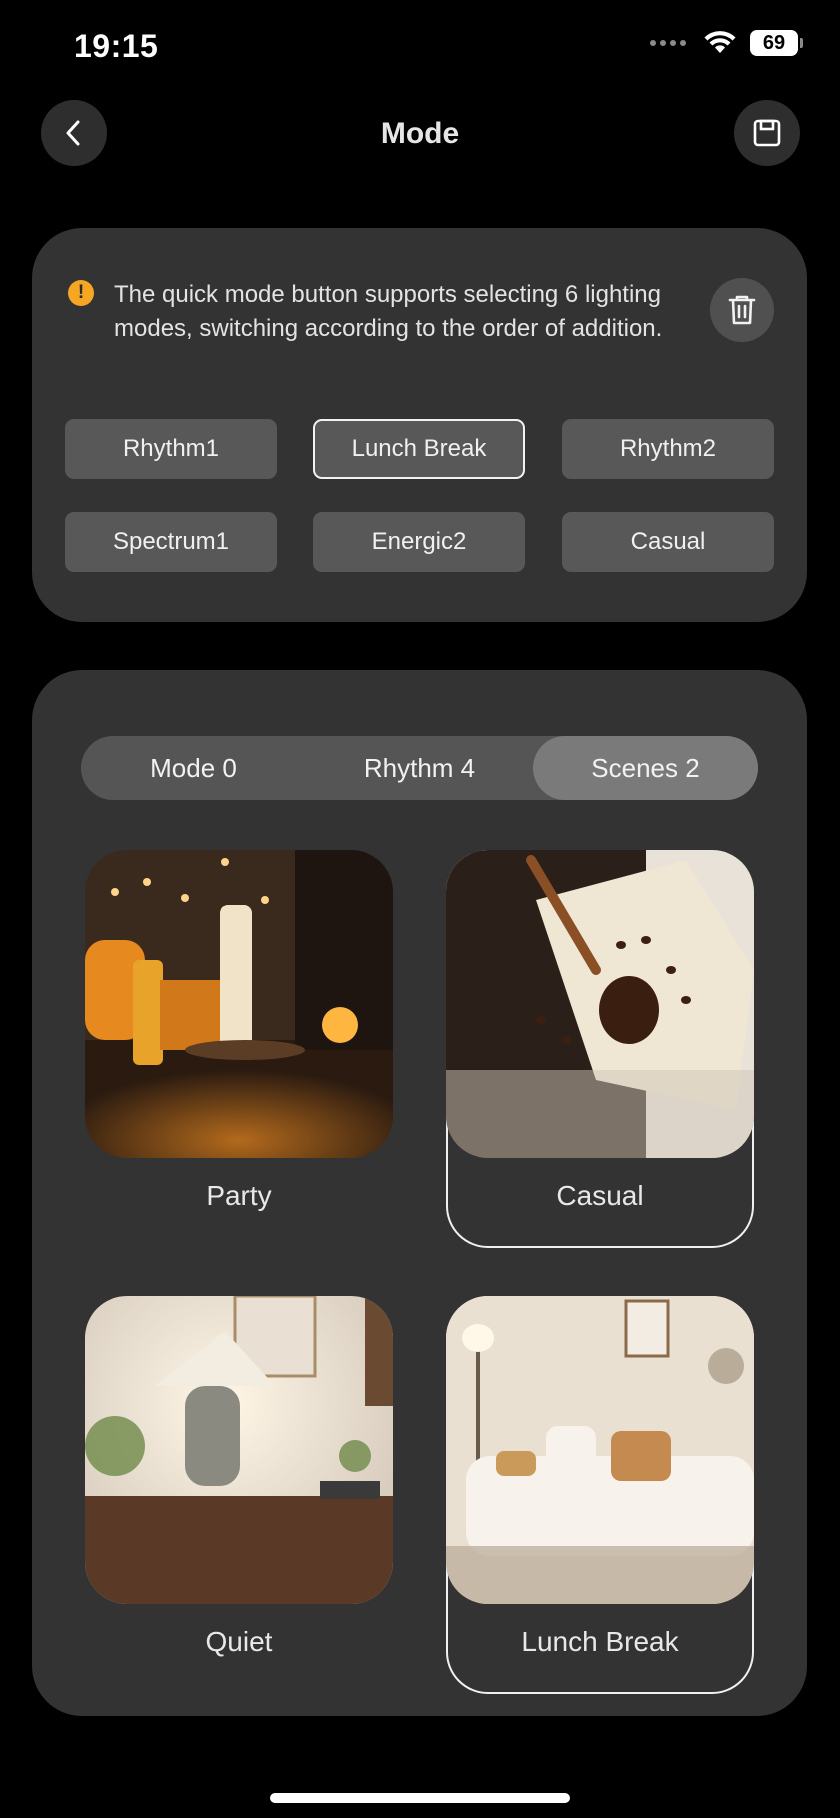  What do you see at coordinates (171, 449) in the screenshot?
I see `quick-chip-rhythm1: Rhythm1` at bounding box center [171, 449].